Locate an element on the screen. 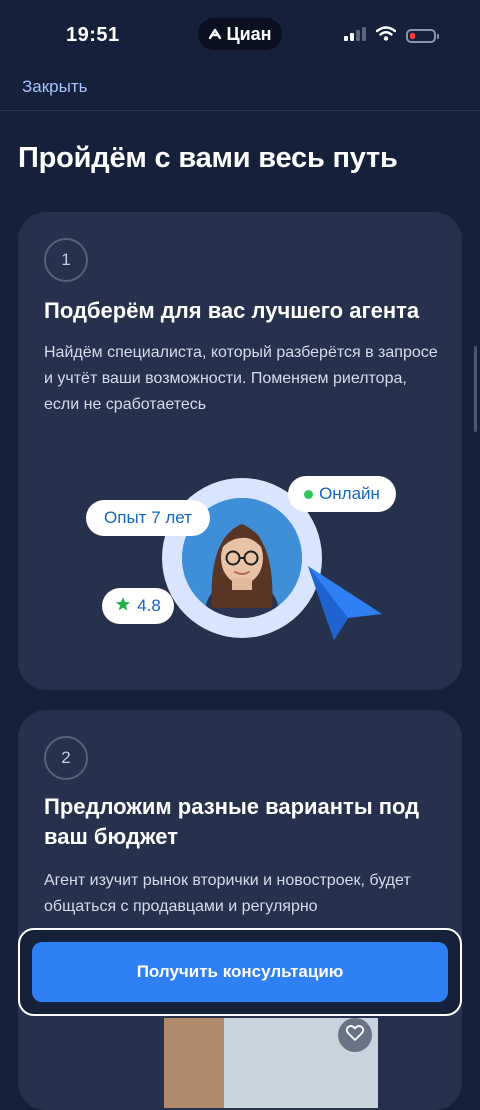 This screenshot has width=480, height=1110. cta-container: Получить консультацию is located at coordinates (240, 972).